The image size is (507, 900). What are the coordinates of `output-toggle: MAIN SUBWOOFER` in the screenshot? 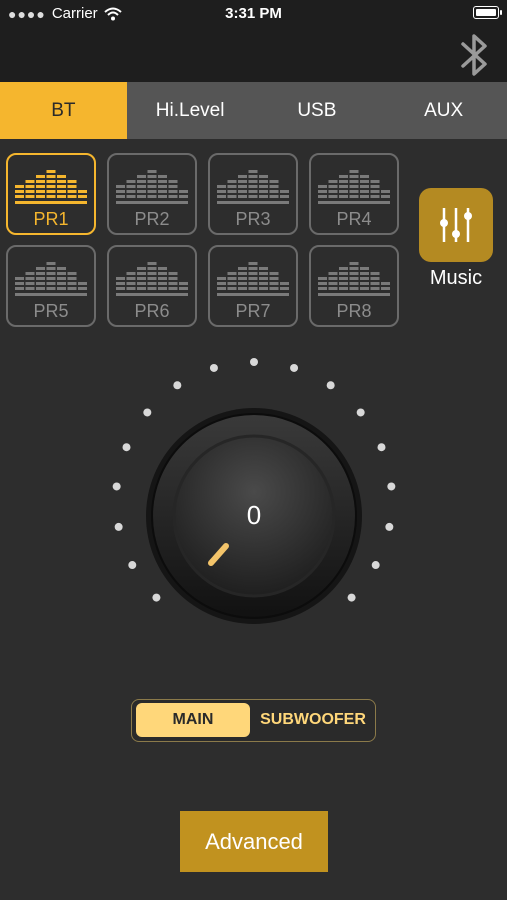 It's located at (253, 720).